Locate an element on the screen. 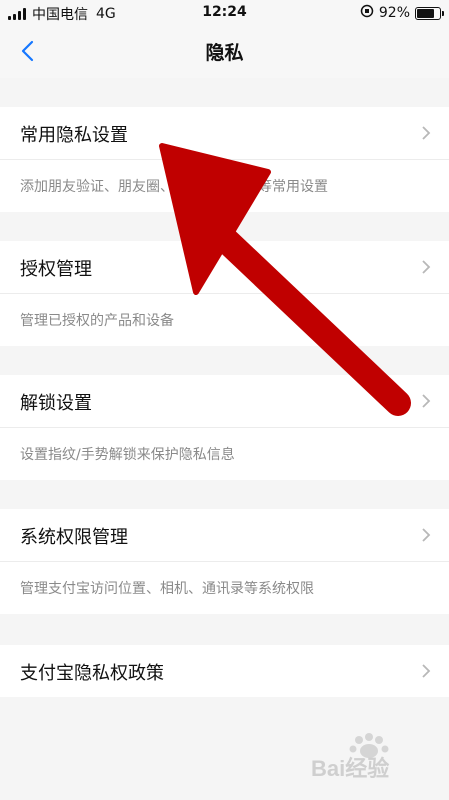  section-system-permissions: 系统权限管理 管理支付宝访问位置、相机、通讯录等系统权限 is located at coordinates (224, 561).